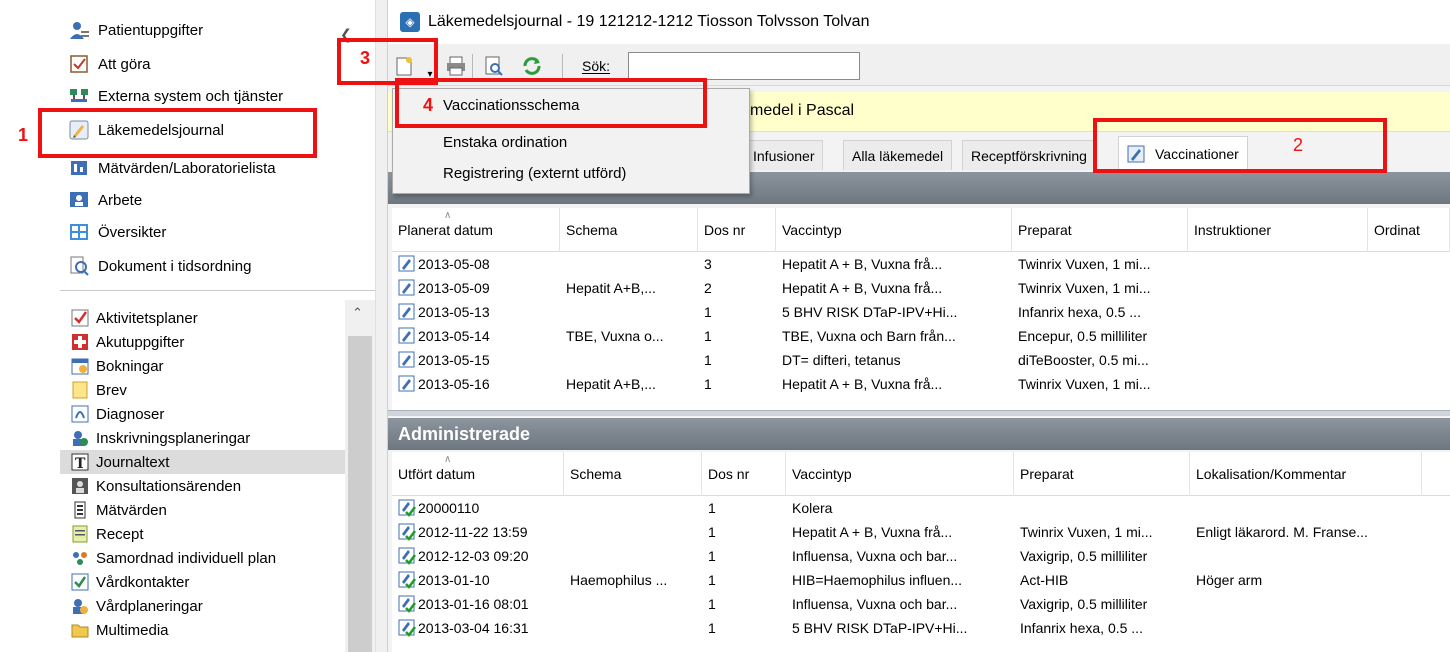 The image size is (1450, 652). I want to click on list-item-bokningar: Bokningar, so click(202, 366).